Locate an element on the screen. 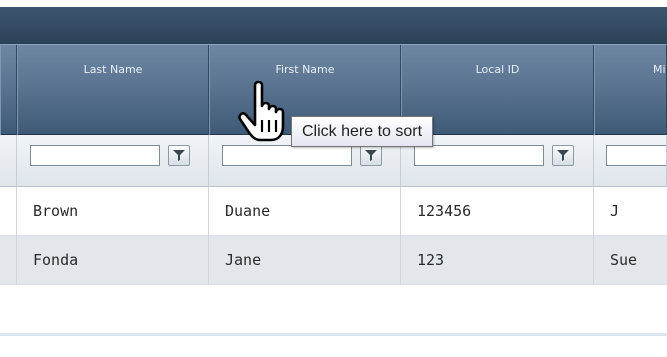  filter-cell-middle is located at coordinates (630, 161).